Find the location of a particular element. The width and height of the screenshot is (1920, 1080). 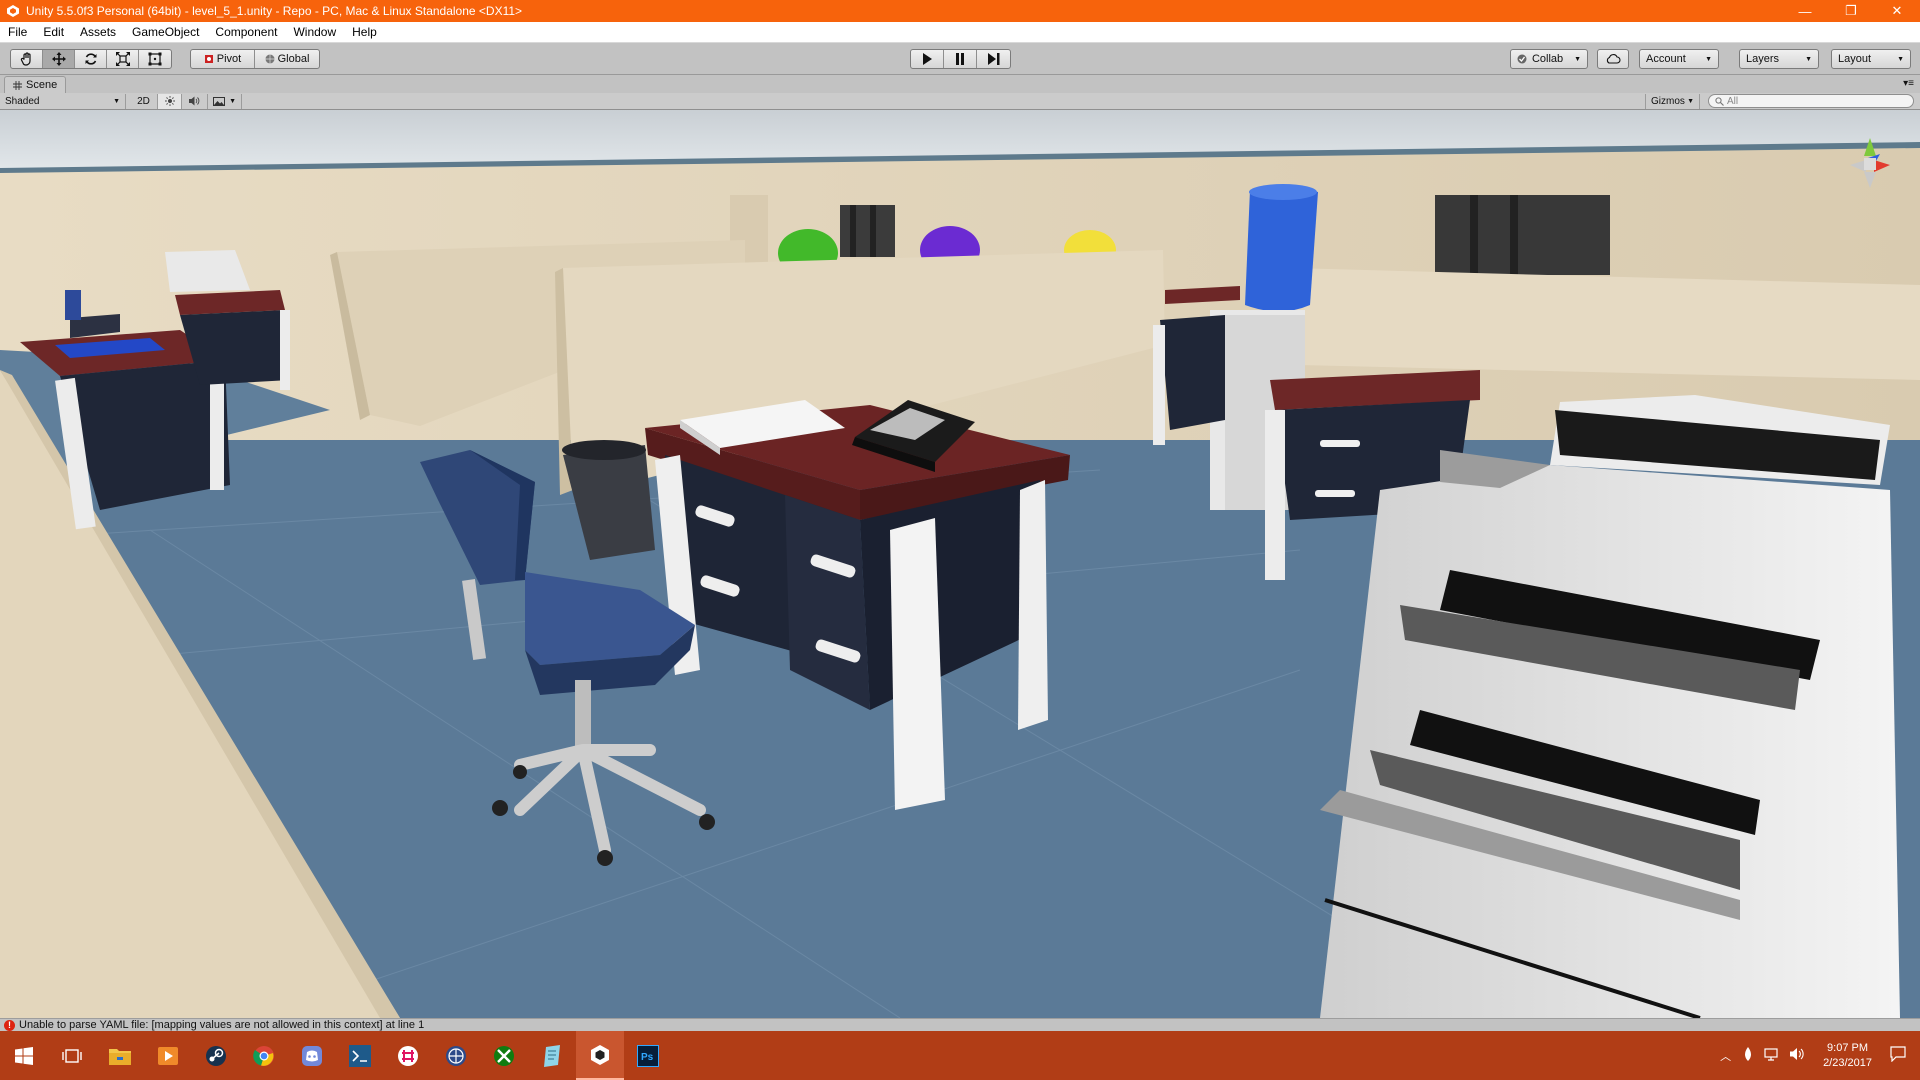

unity-logo-icon is located at coordinates (600, 1054).